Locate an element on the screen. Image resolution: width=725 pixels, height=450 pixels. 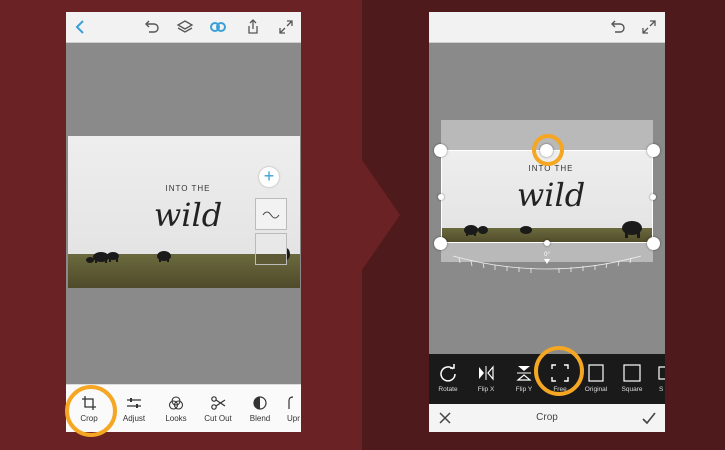
crop-footer: Crop is located at coordinates (547, 418).